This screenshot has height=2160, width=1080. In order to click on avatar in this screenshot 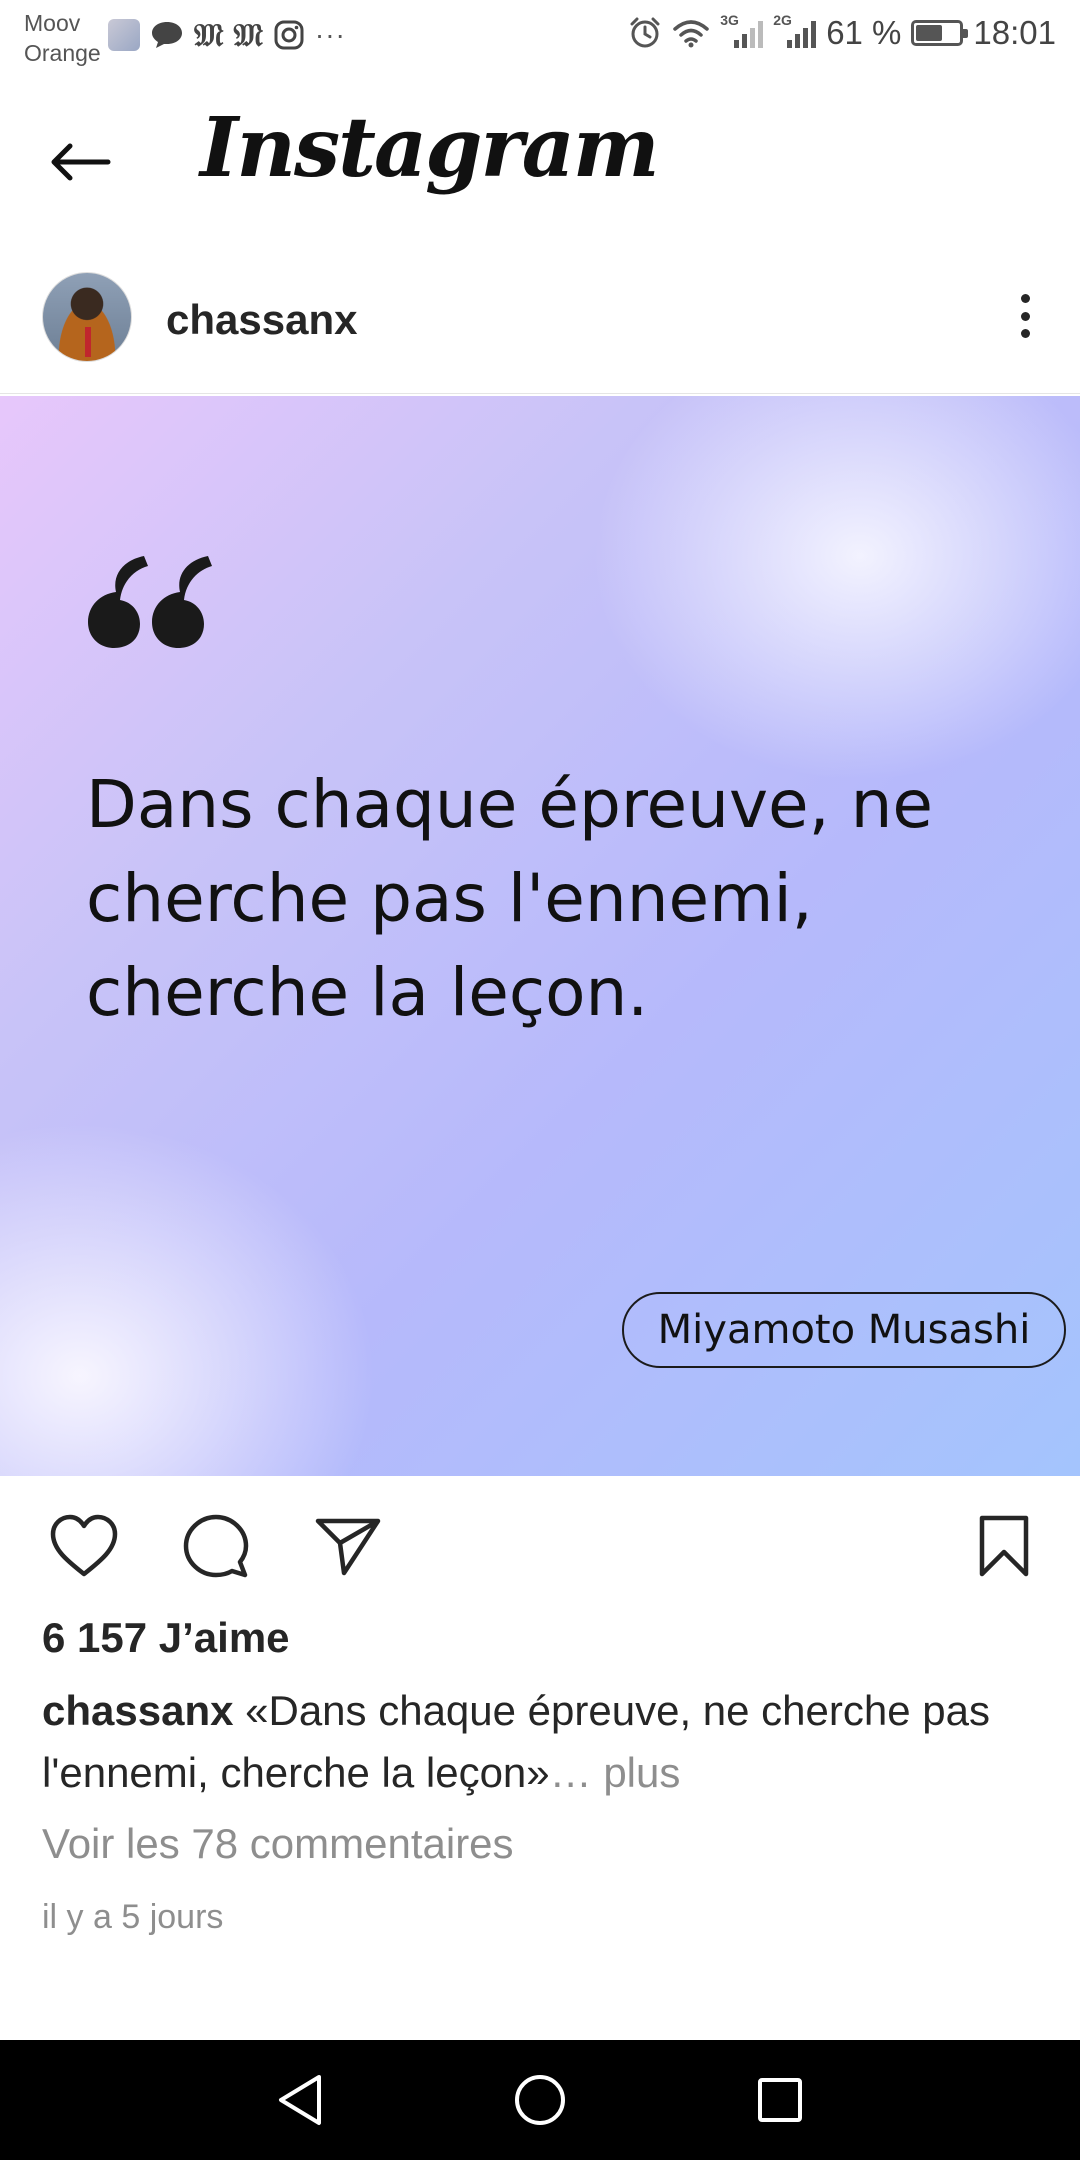, I will do `click(87, 317)`.